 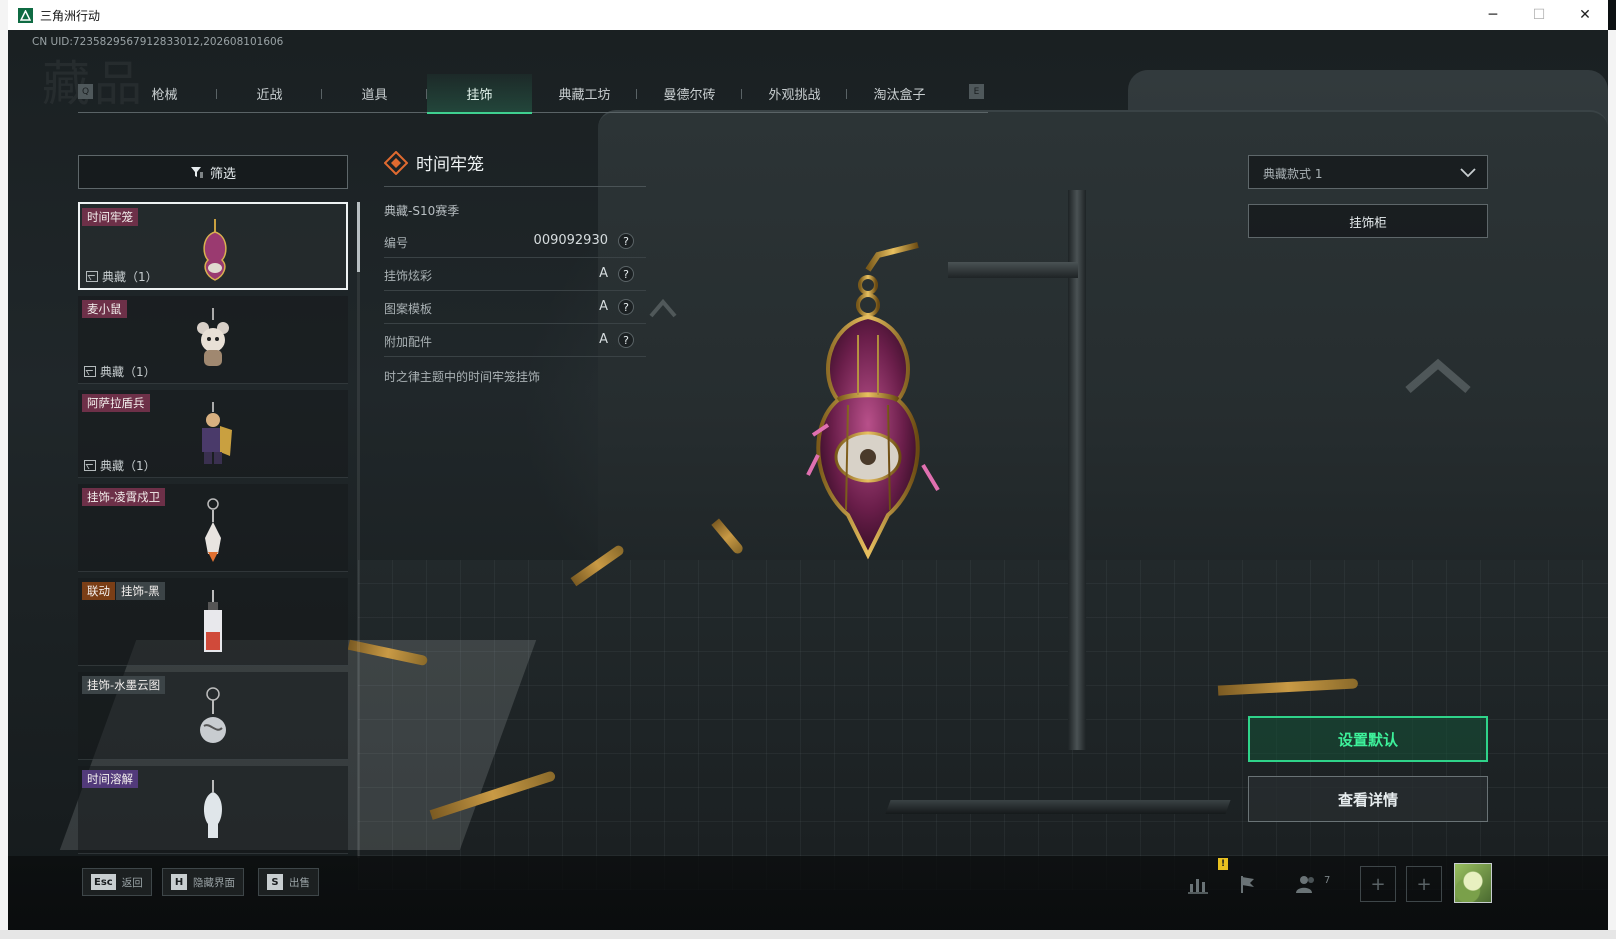 I want to click on collection-diamond-icon, so click(x=396, y=162).